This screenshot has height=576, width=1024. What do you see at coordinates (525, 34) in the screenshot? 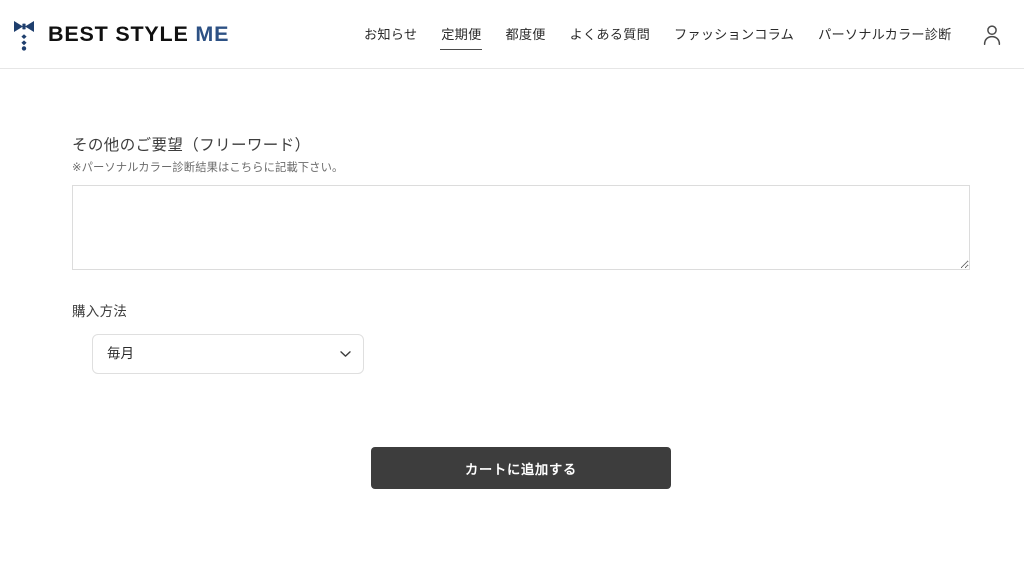
I see `nav-item-tsudobin: 都度便` at bounding box center [525, 34].